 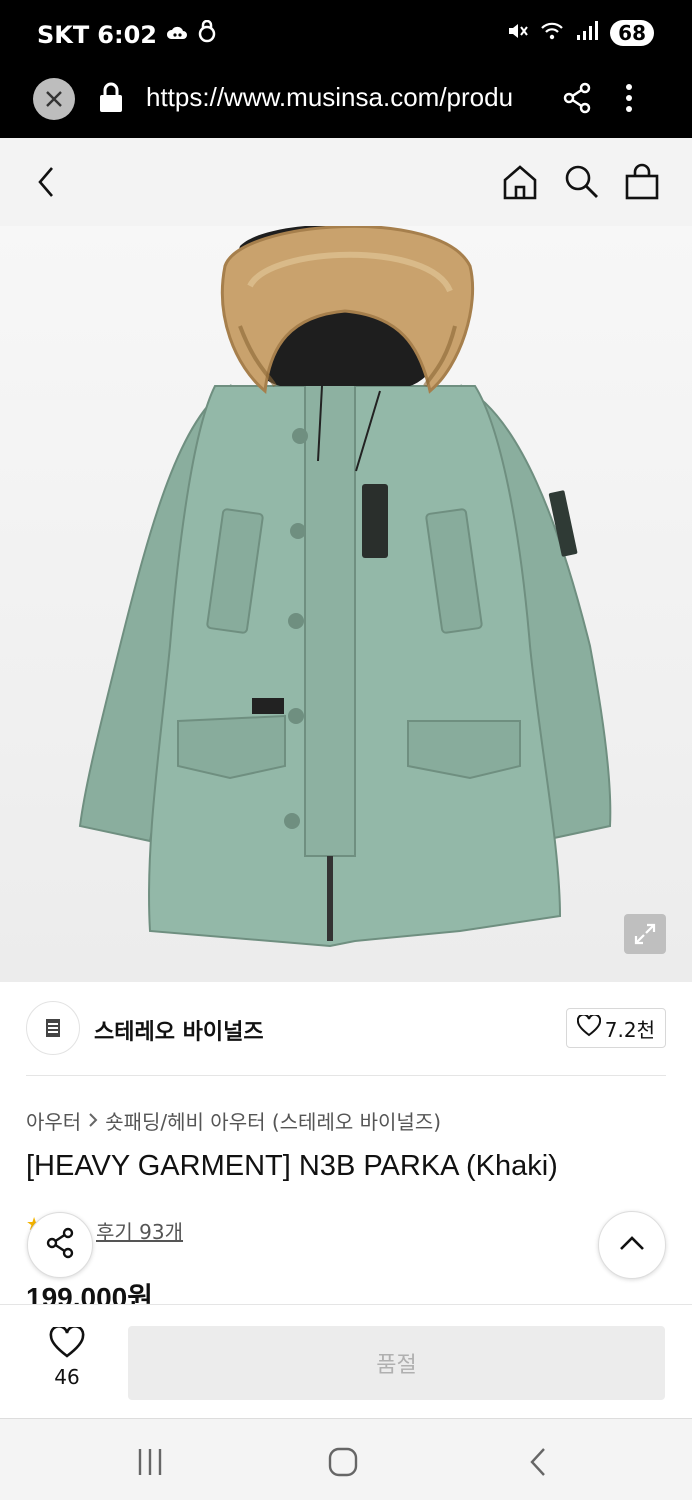 I want to click on battery-icon: 68, so click(x=632, y=33).